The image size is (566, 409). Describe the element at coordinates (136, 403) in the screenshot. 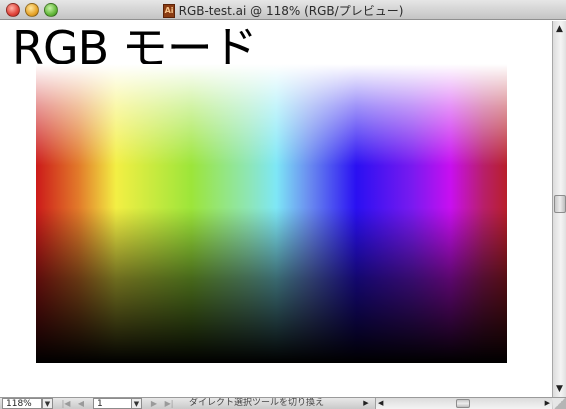

I see `artboard-dropdown-icon: ▼` at that location.